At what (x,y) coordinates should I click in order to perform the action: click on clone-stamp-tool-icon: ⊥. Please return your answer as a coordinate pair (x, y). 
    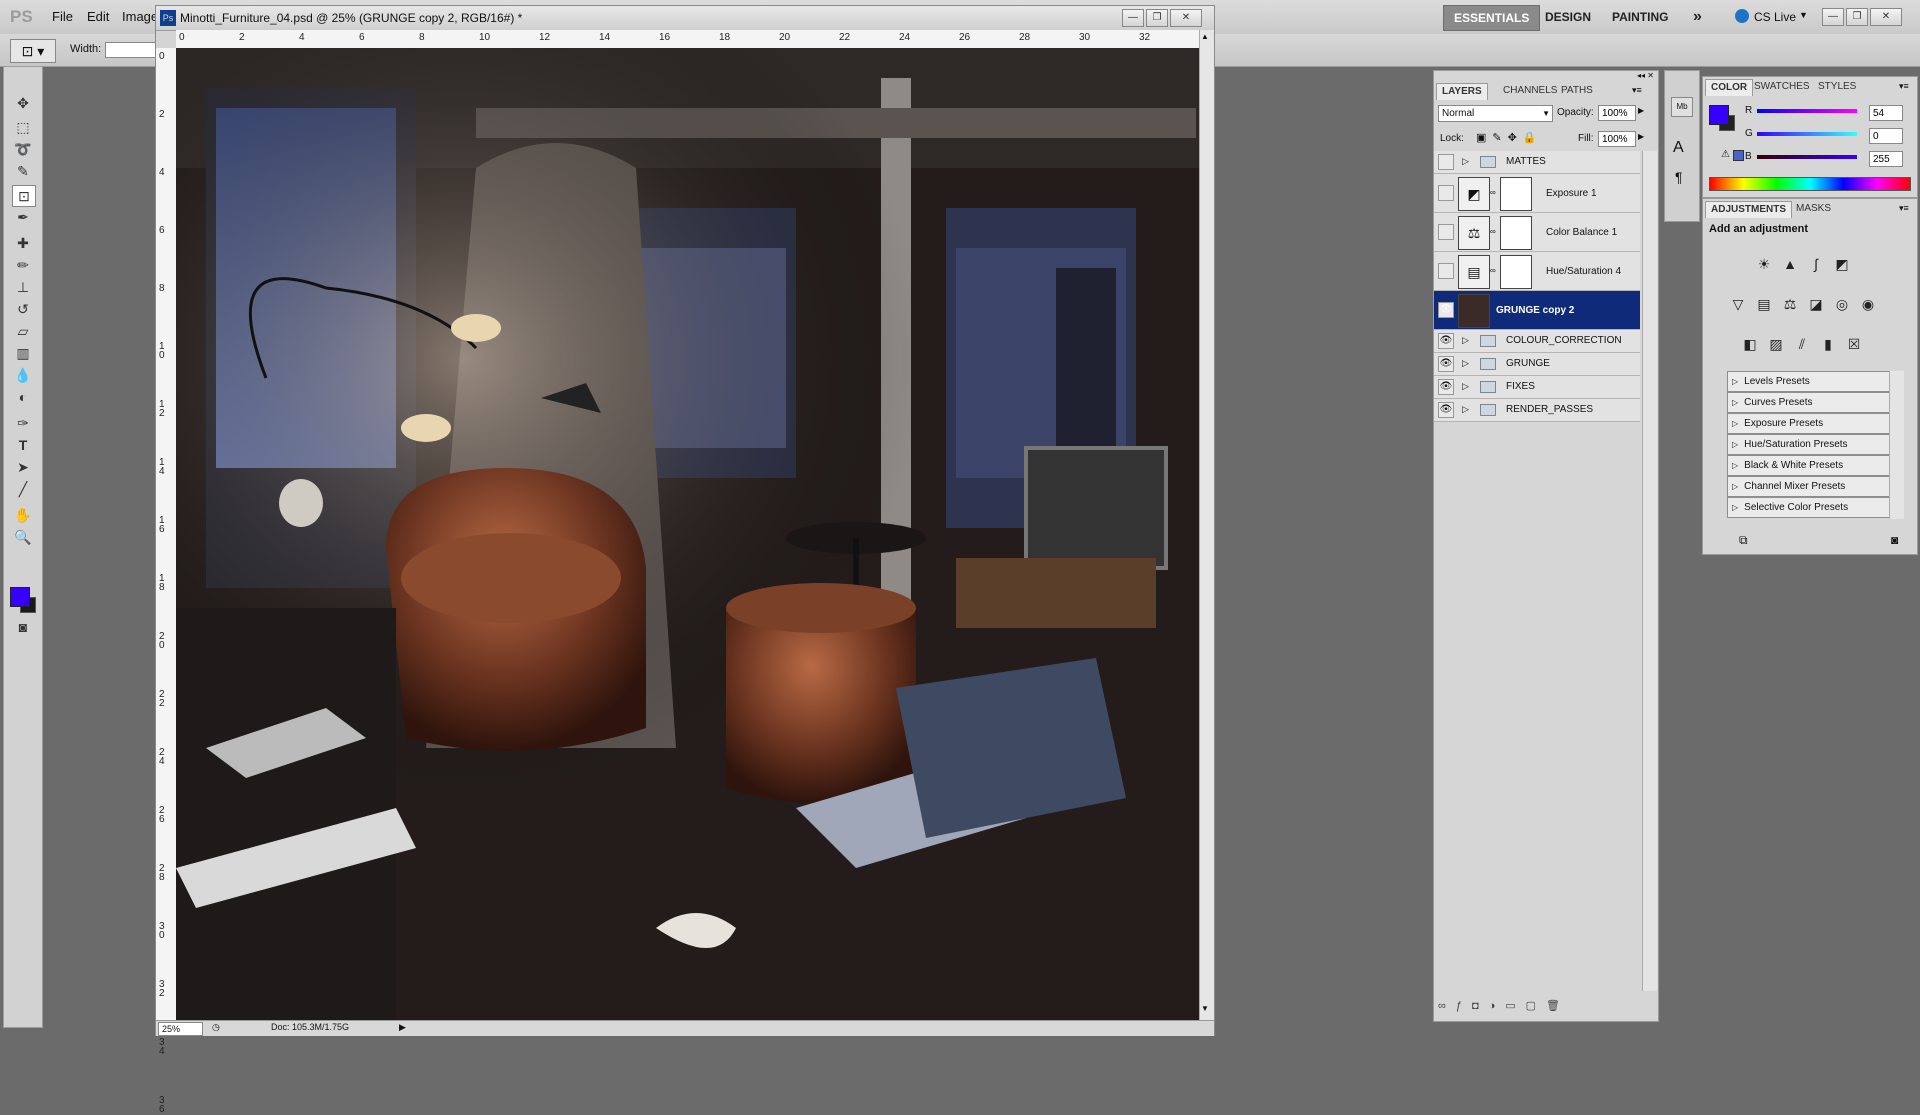
    Looking at the image, I should click on (23, 287).